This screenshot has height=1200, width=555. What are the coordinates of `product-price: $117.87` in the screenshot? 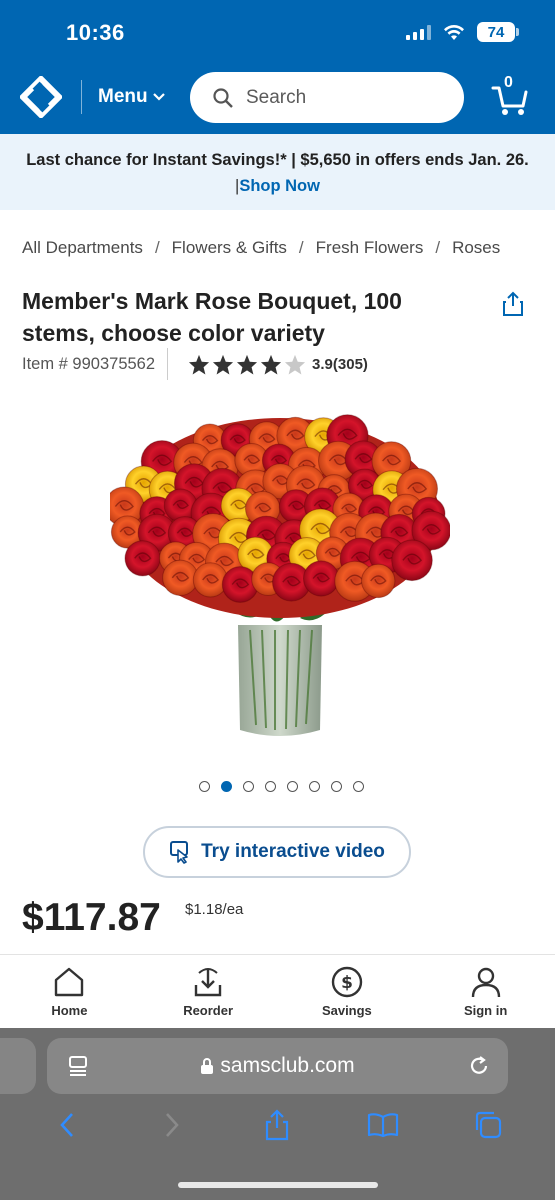 It's located at (91, 917).